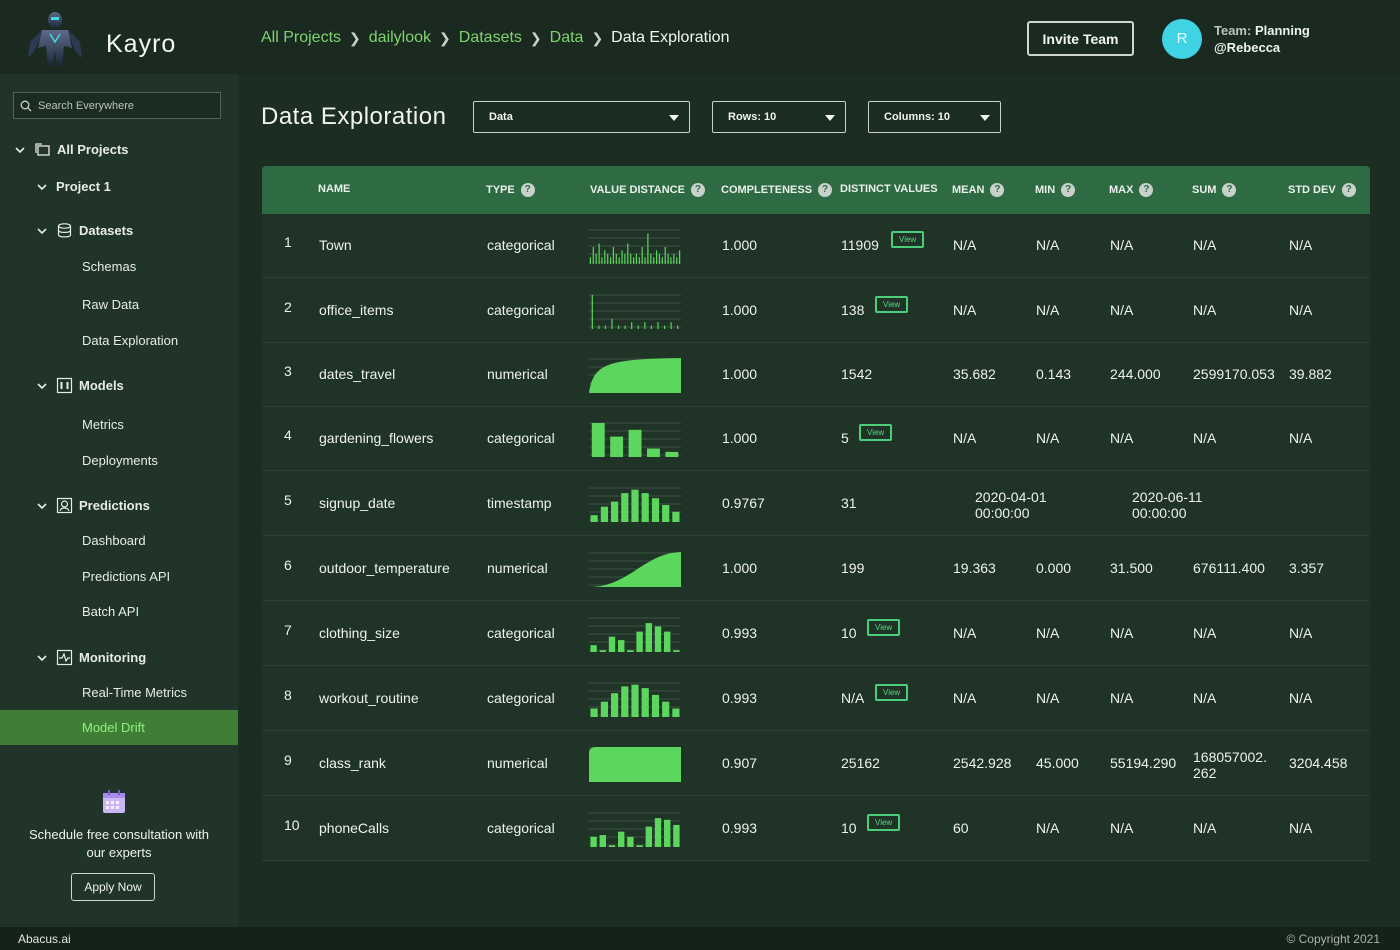 Image resolution: width=1400 pixels, height=950 pixels. What do you see at coordinates (889, 189) in the screenshot?
I see `col-distinct-values: DISTINCT VALUES` at bounding box center [889, 189].